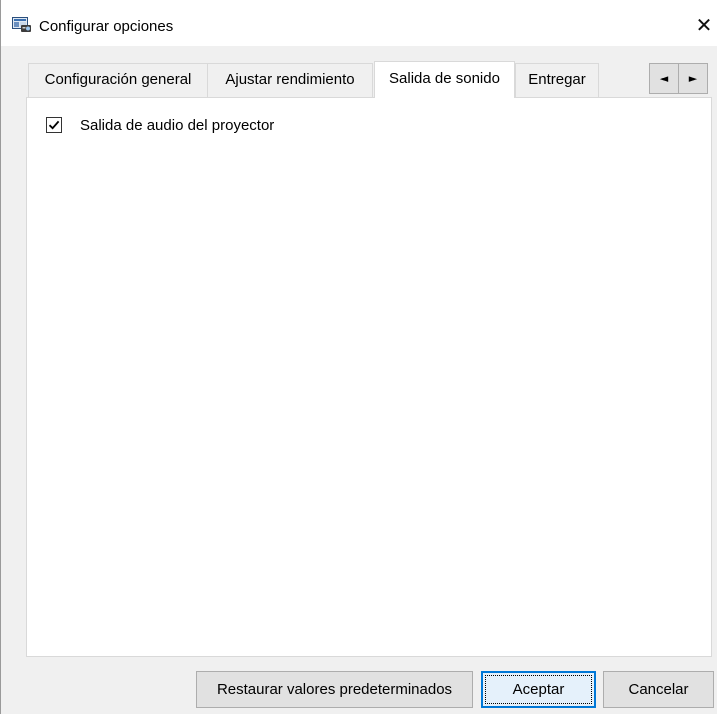  I want to click on tab-deliver: Entregar, so click(557, 80).